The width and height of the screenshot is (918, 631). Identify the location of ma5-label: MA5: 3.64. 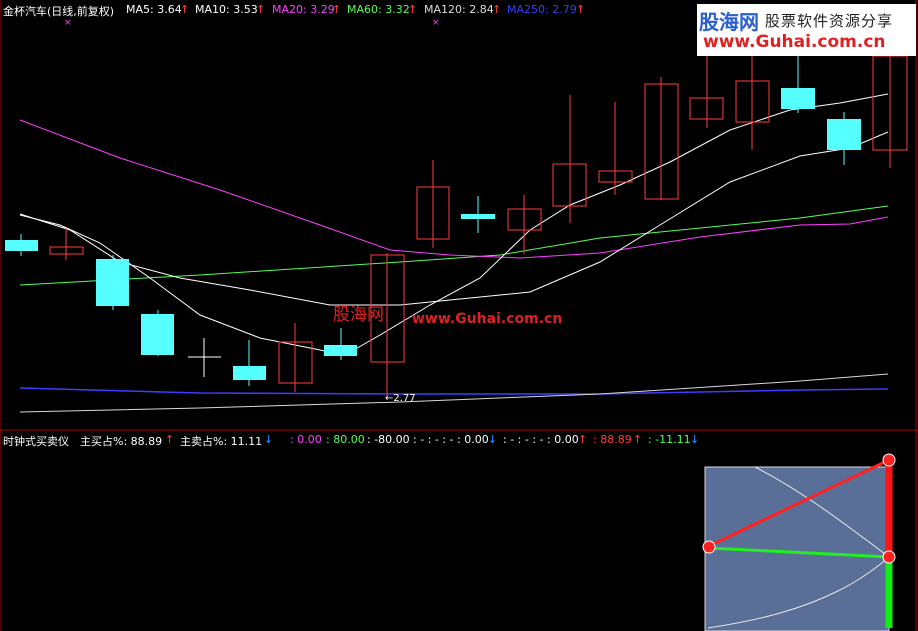
(154, 9).